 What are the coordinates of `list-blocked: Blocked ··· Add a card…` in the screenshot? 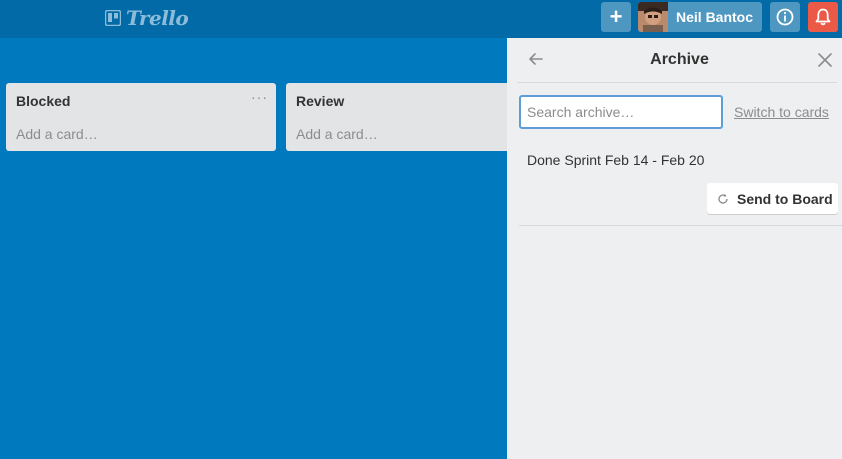 It's located at (141, 117).